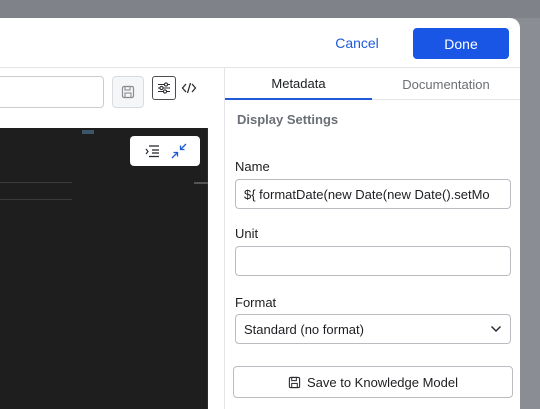 The image size is (540, 409). I want to click on save-to-knowledge-model-button: Save to Knowledge Model, so click(373, 382).